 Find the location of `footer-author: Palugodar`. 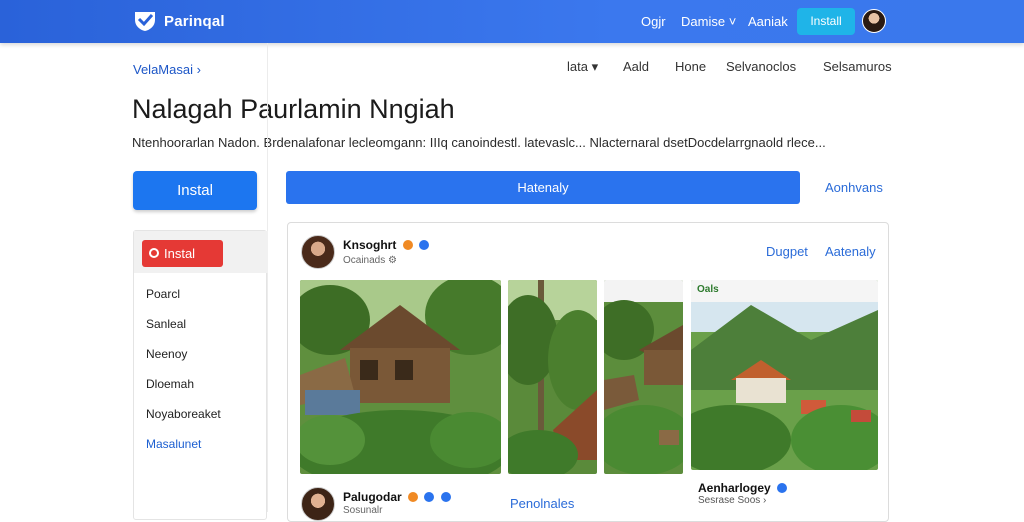

footer-author: Palugodar is located at coordinates (397, 497).